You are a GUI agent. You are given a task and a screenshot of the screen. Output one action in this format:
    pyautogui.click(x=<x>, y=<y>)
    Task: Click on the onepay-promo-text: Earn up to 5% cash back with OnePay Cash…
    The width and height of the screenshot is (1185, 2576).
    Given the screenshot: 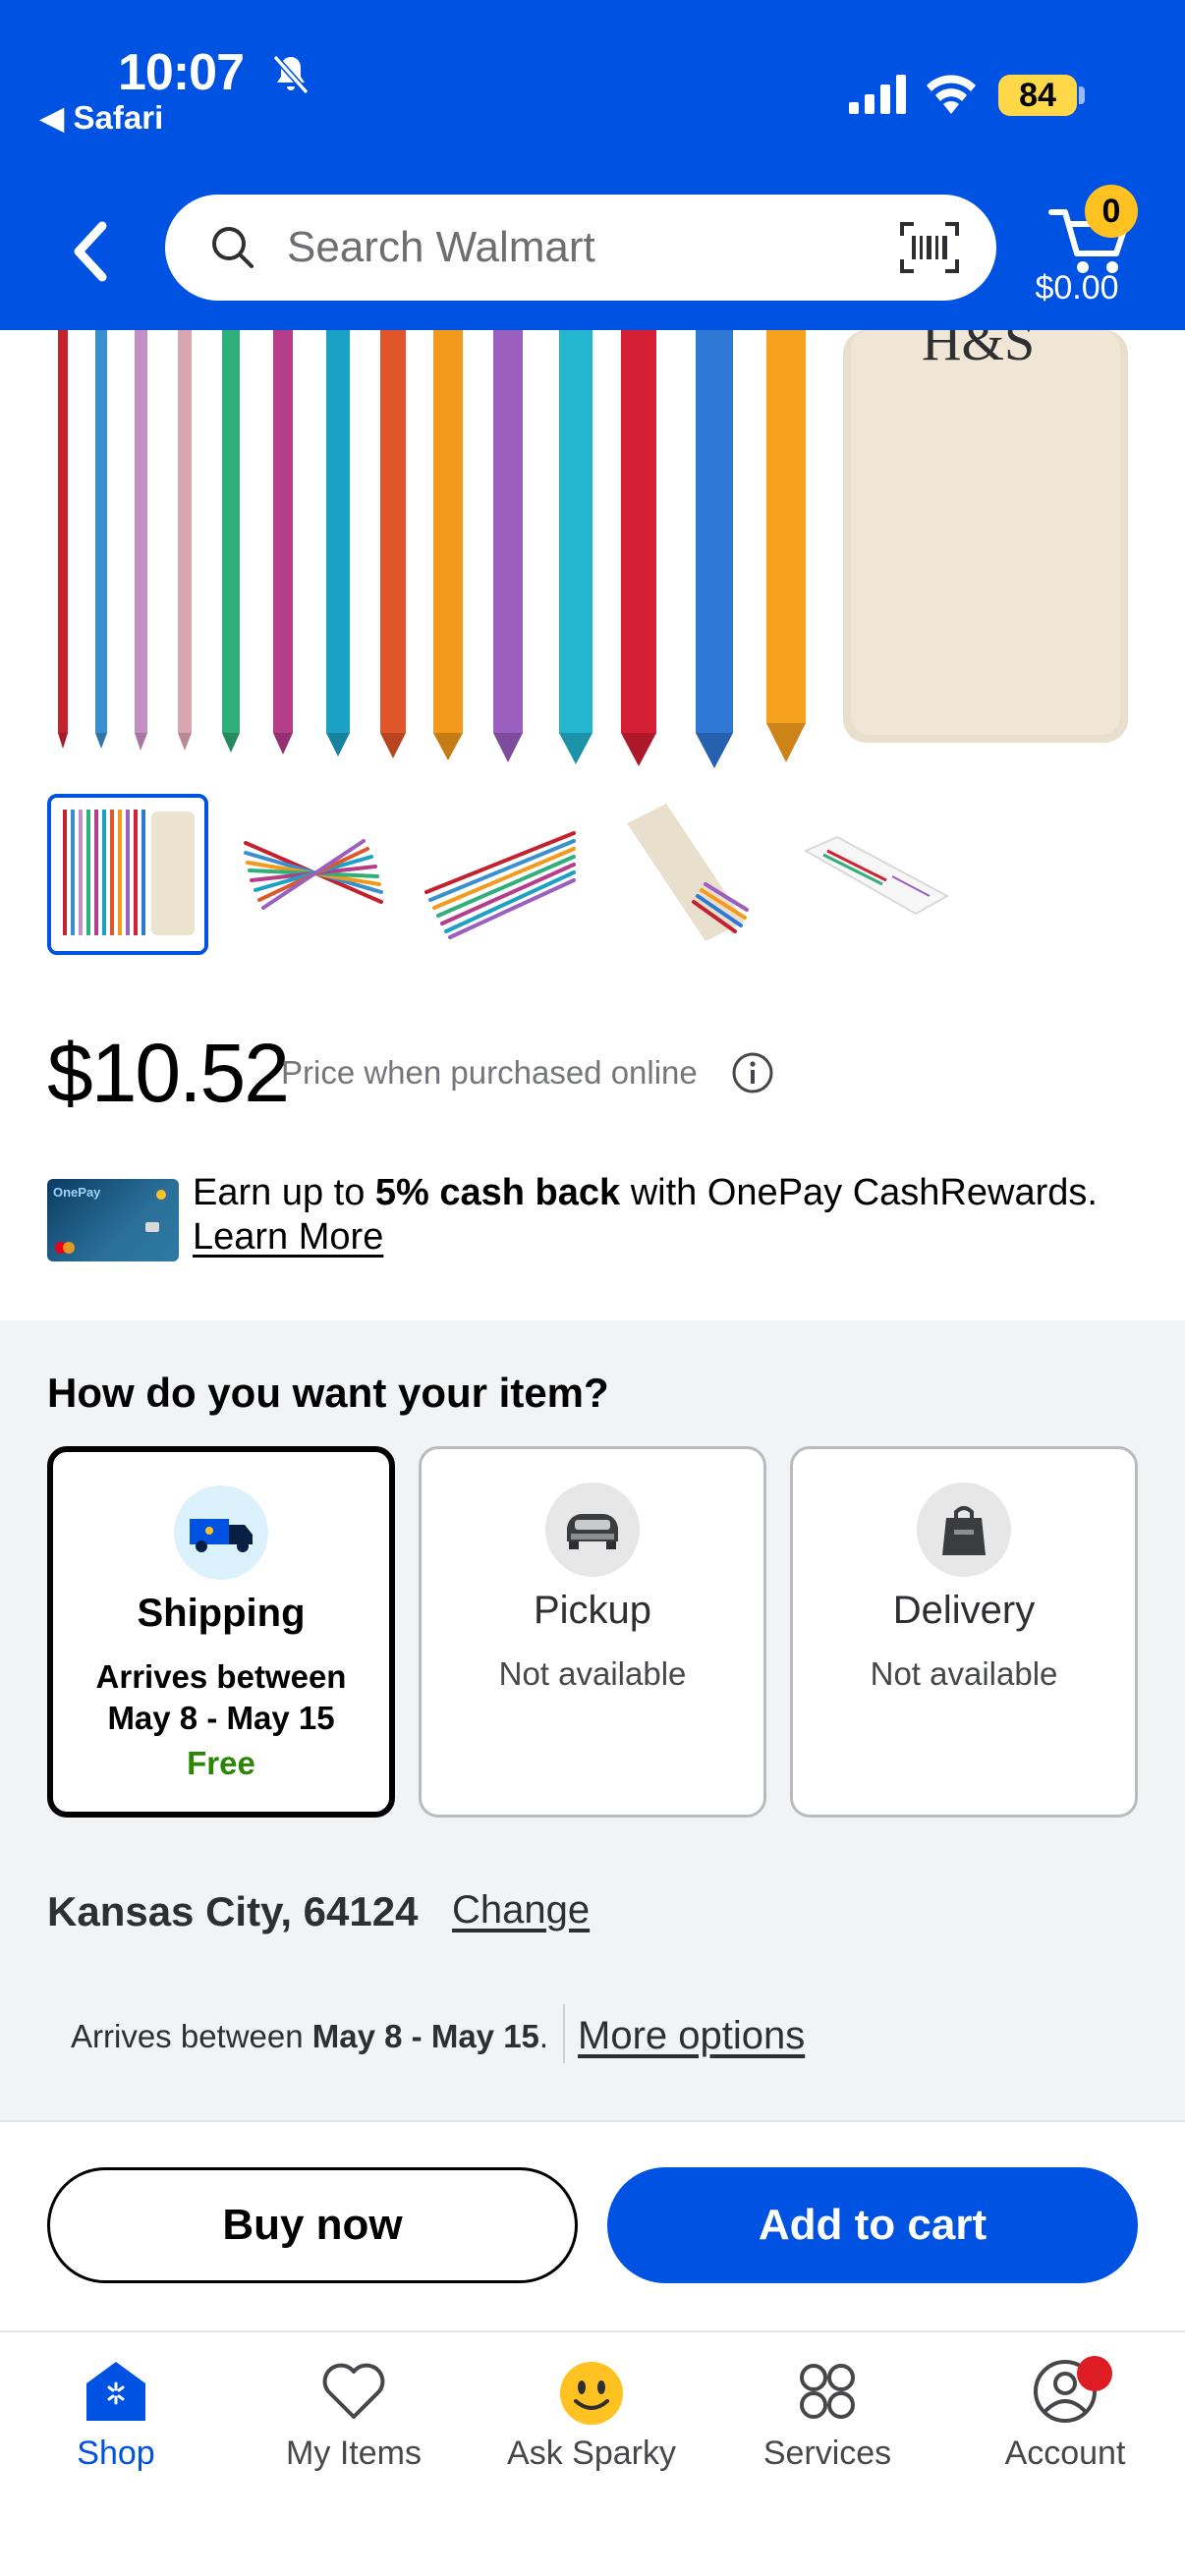 What is the action you would take?
    pyautogui.click(x=664, y=1192)
    